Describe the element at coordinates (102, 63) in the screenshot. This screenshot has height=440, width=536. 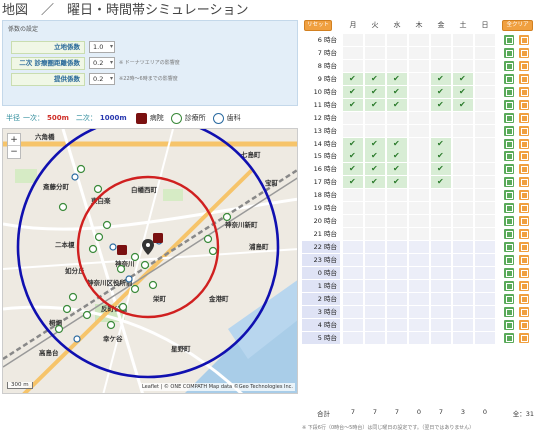
I see `distance-factor-select: 0.2` at that location.